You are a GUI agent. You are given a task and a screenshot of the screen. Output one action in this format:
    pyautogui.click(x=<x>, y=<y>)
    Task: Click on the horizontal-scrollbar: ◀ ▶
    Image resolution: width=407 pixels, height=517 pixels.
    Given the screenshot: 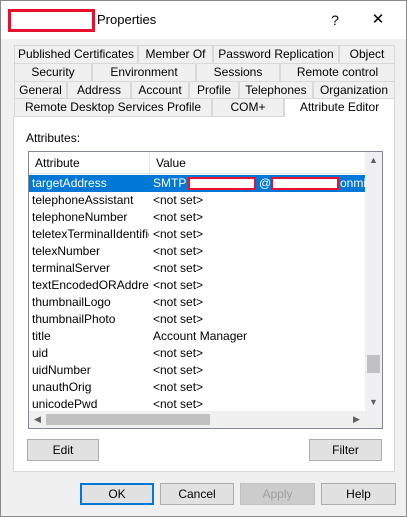 What is the action you would take?
    pyautogui.click(x=197, y=419)
    